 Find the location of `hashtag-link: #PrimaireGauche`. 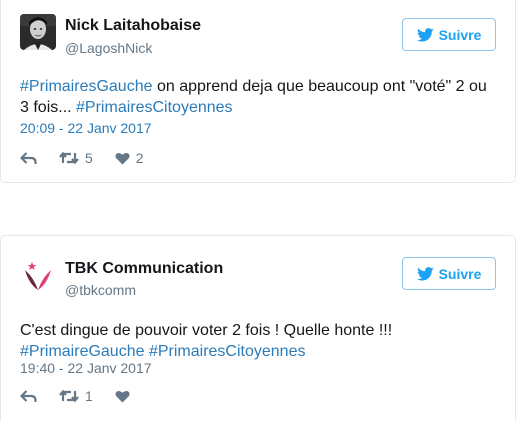

hashtag-link: #PrimaireGauche is located at coordinates (82, 351).